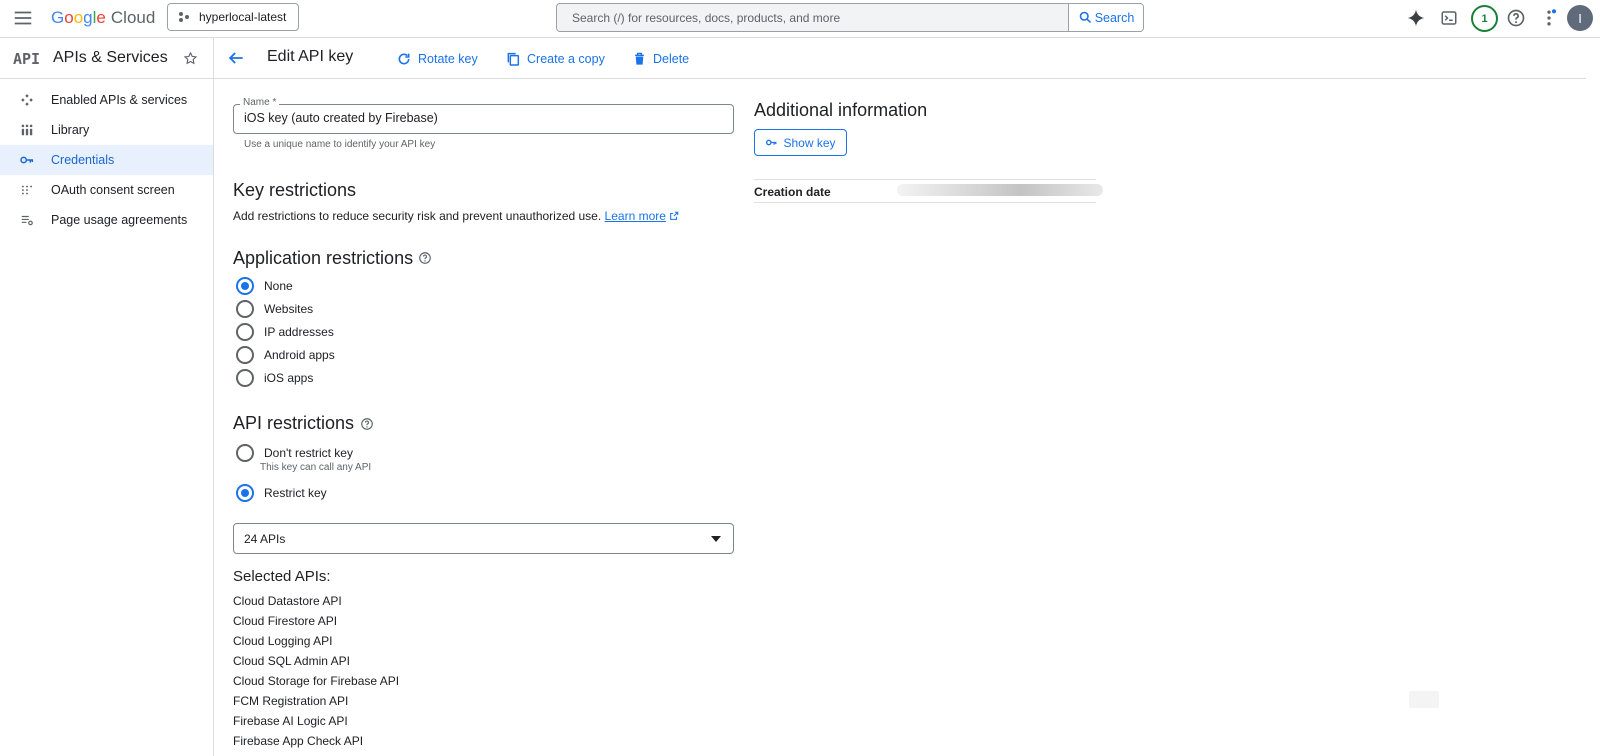  What do you see at coordinates (671, 59) in the screenshot?
I see `delete-label: Delete` at bounding box center [671, 59].